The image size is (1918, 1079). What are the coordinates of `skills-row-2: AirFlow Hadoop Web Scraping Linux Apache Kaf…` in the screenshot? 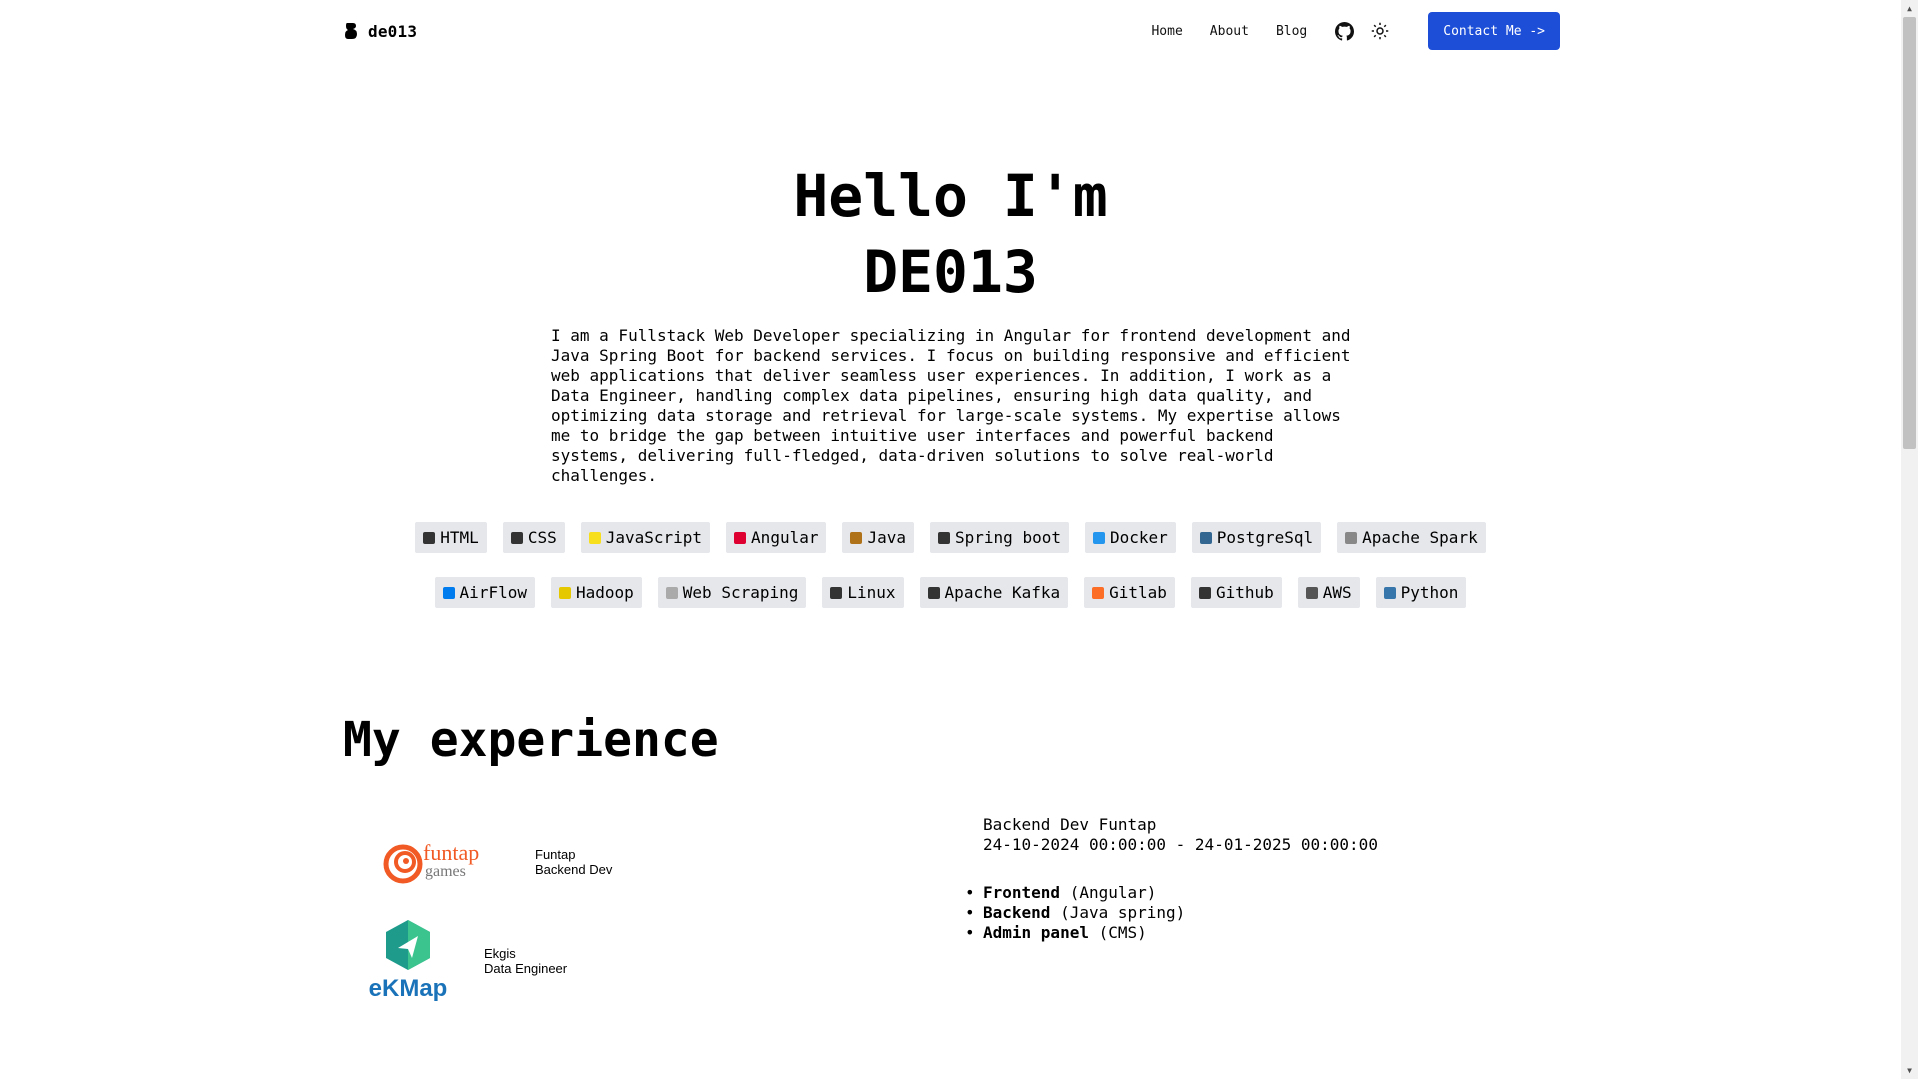 It's located at (950, 592).